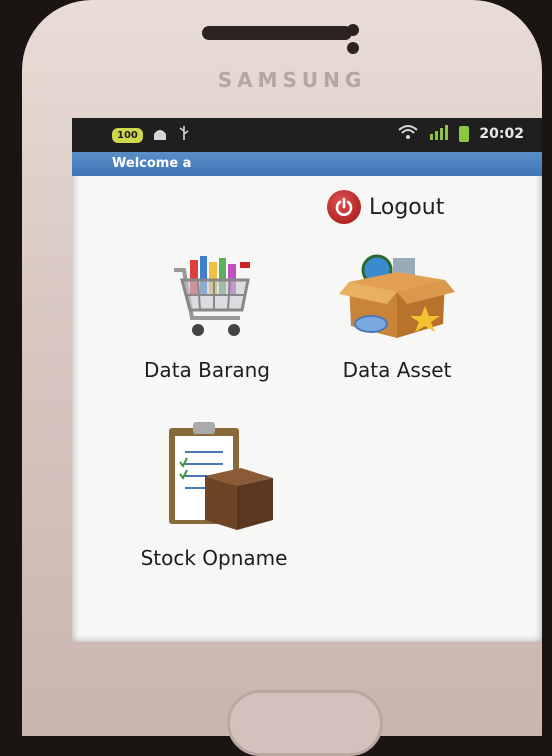  I want to click on device-brand: SAMSUNG, so click(292, 80).